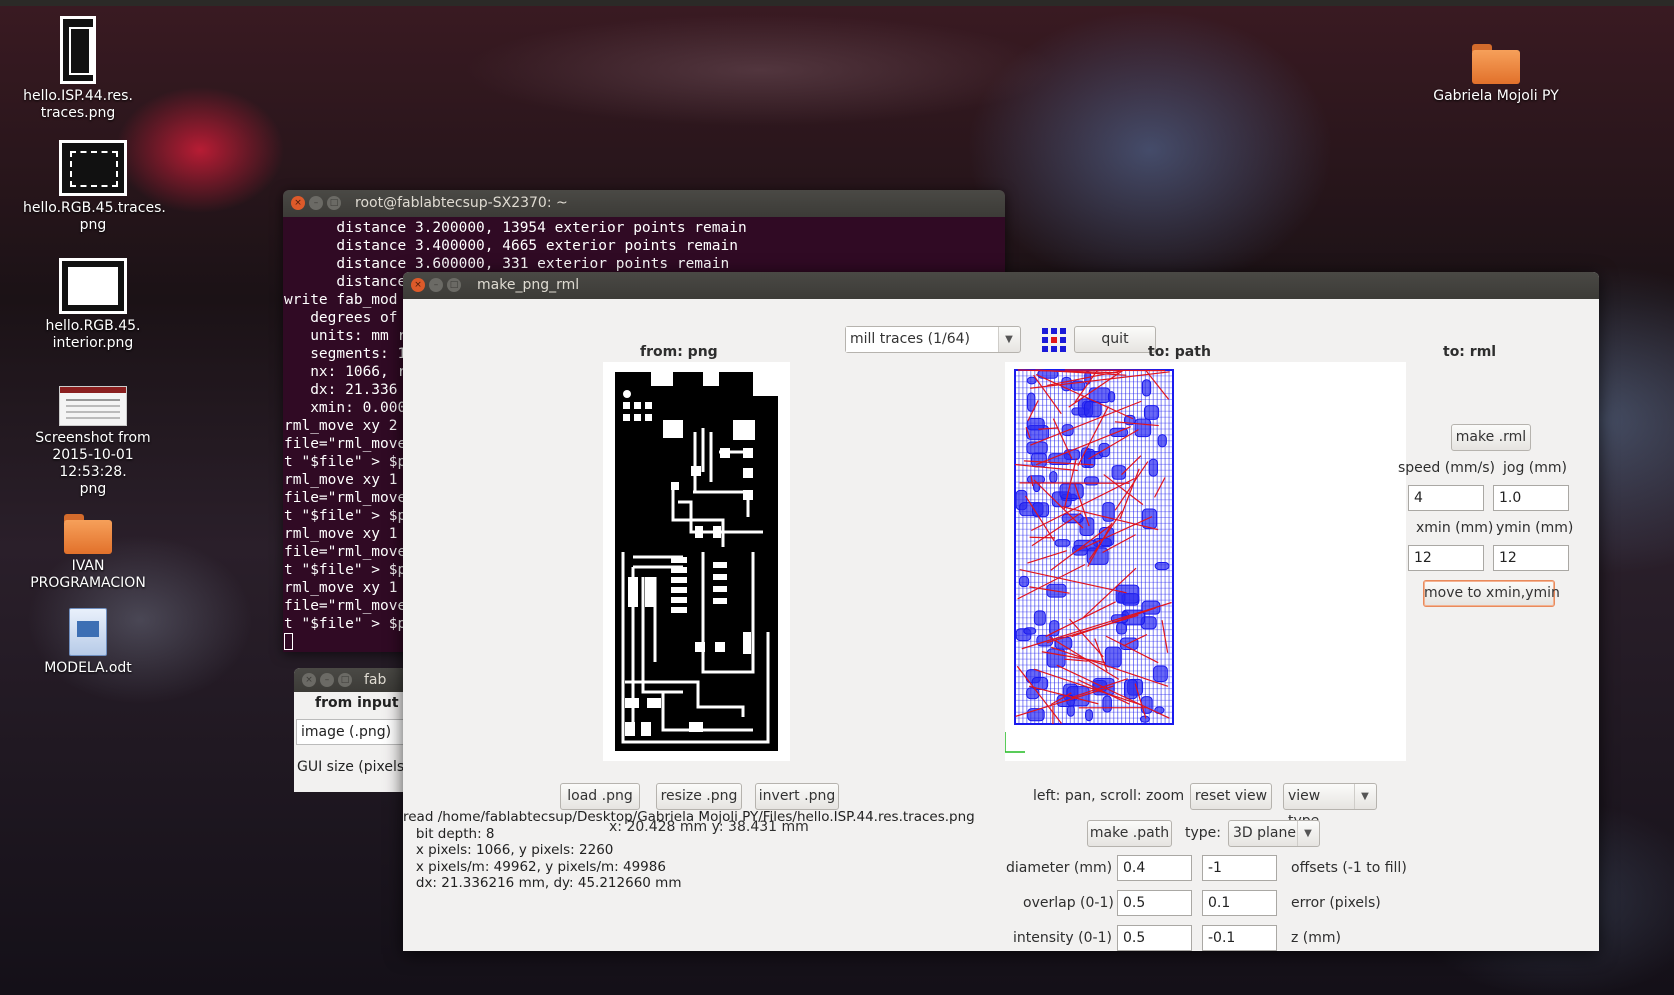 The height and width of the screenshot is (995, 1674). I want to click on xmin-label: xmin (mm), so click(1455, 528).